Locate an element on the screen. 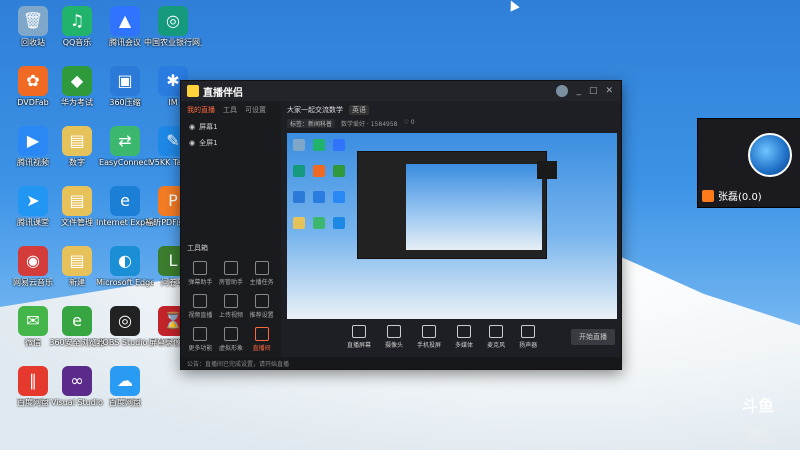  tool-label: 弹幕助手 is located at coordinates (200, 282).